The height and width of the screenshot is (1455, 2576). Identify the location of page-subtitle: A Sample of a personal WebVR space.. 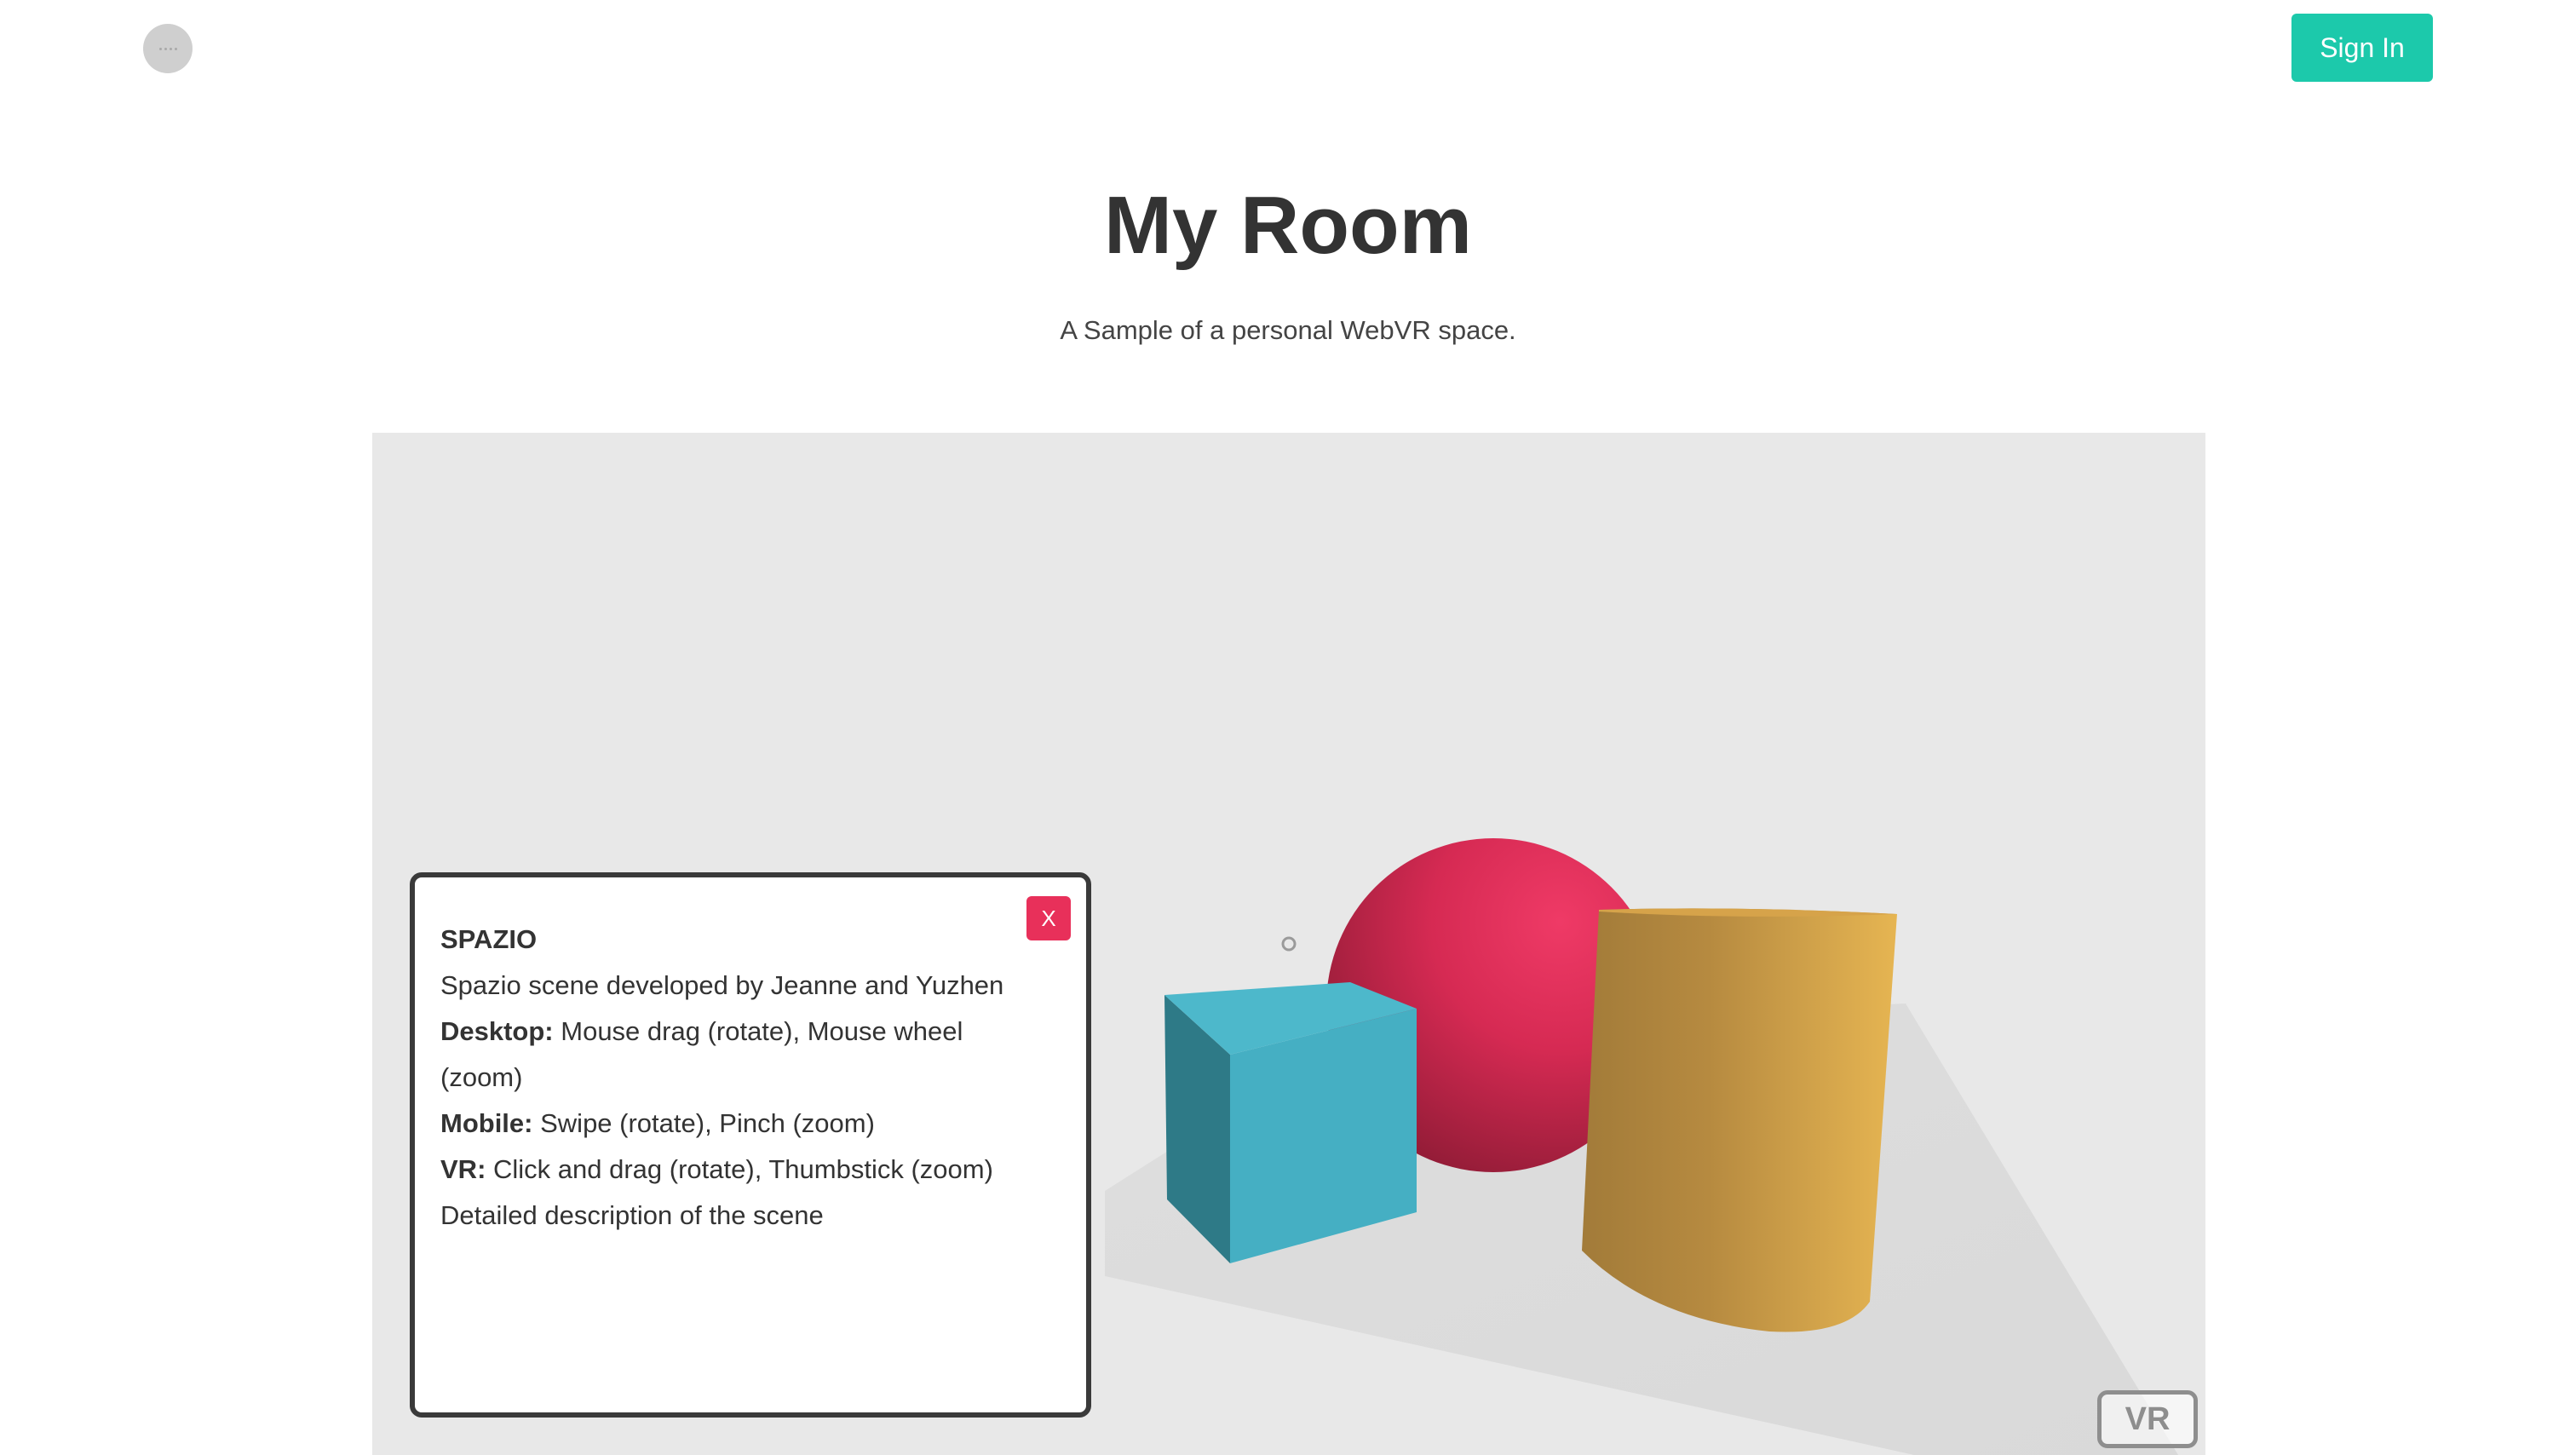
(1288, 330).